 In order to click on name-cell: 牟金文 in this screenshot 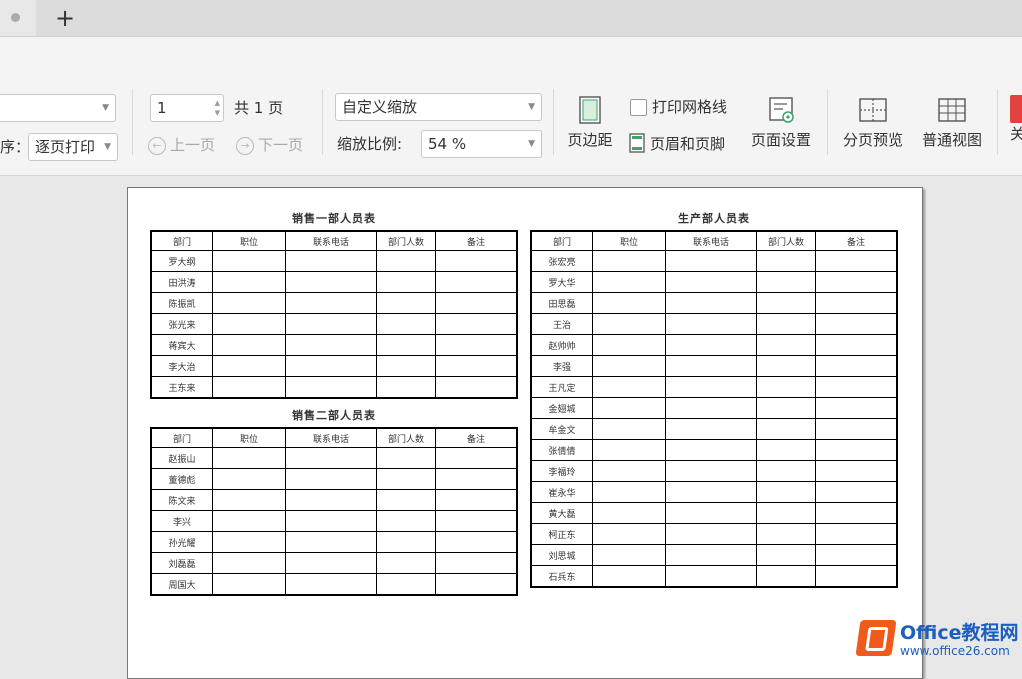, I will do `click(561, 429)`.